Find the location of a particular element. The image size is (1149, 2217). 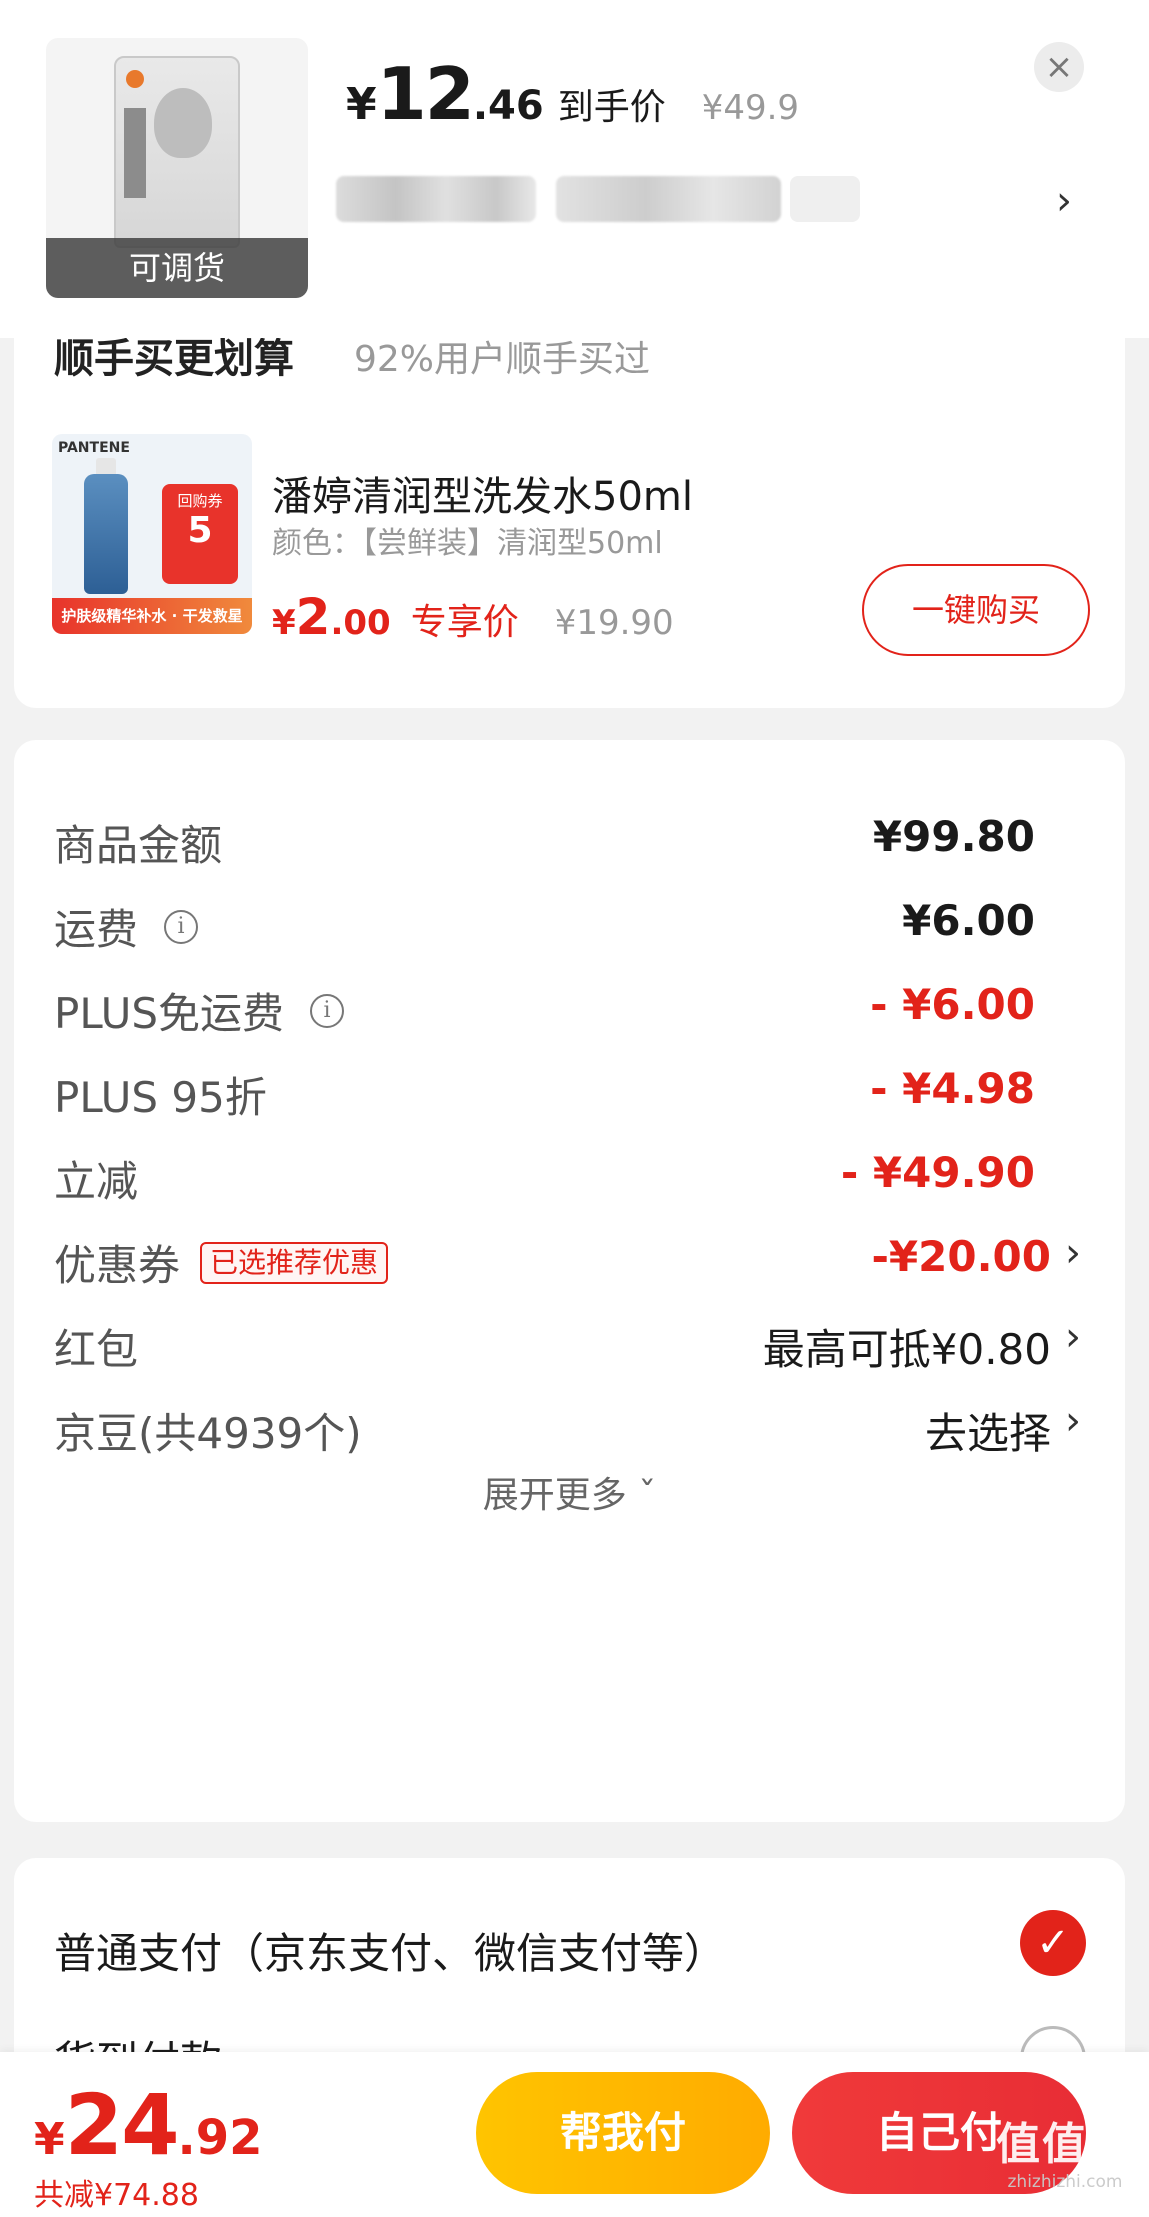

close-icon: × is located at coordinates (1059, 67).